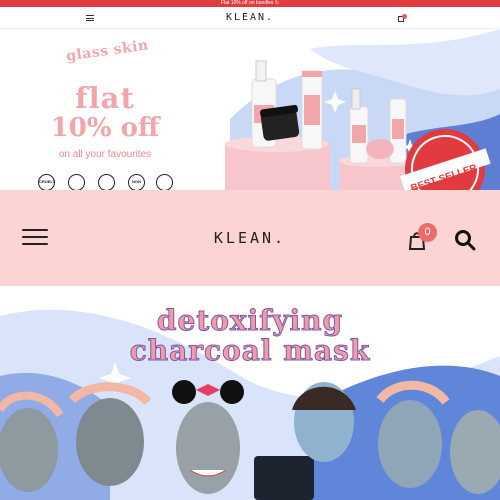 The width and height of the screenshot is (500, 500). What do you see at coordinates (105, 98) in the screenshot?
I see `hero-headline-line1: flat` at bounding box center [105, 98].